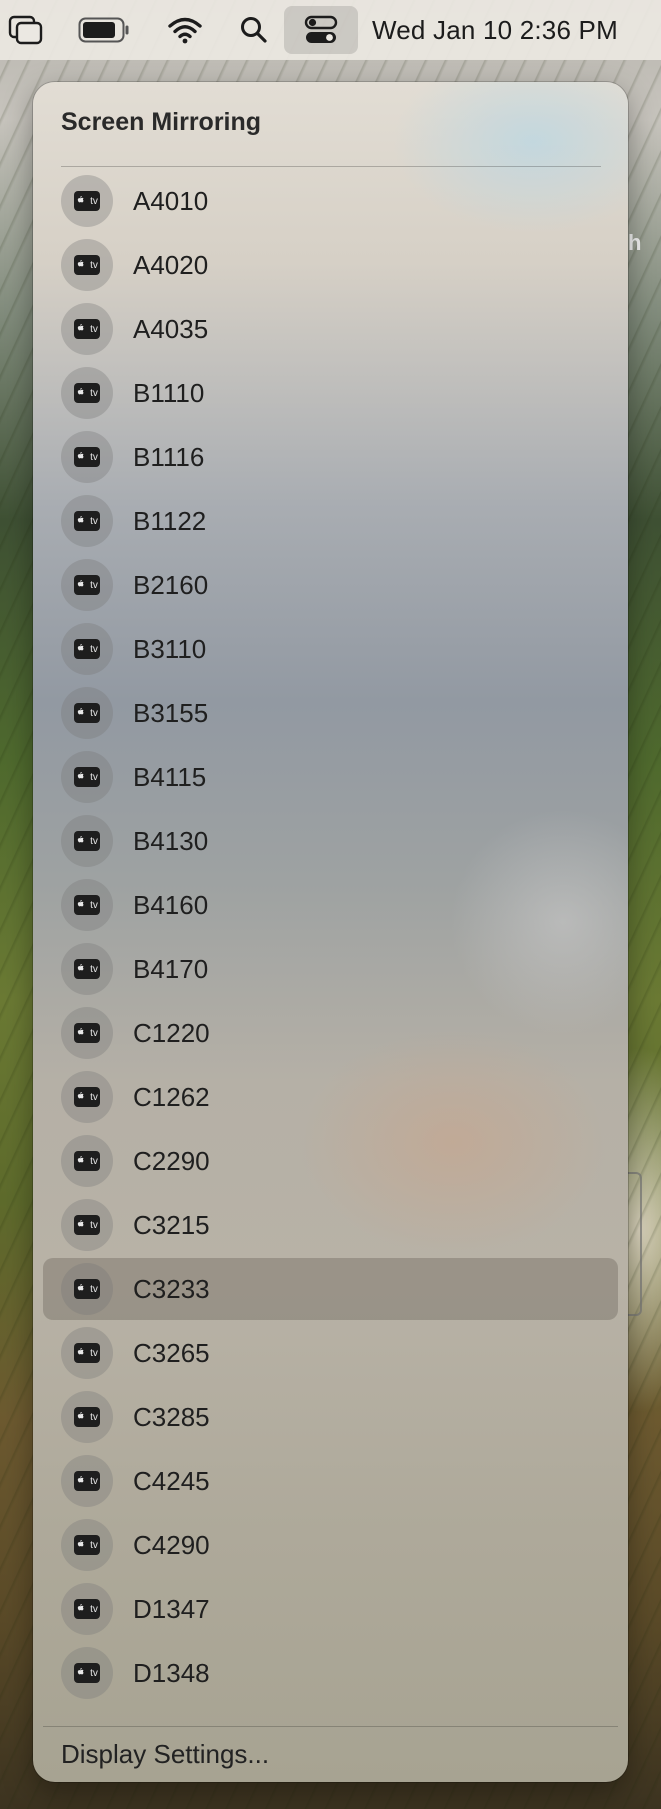  What do you see at coordinates (330, 393) in the screenshot?
I see `device-row: tv B1110` at bounding box center [330, 393].